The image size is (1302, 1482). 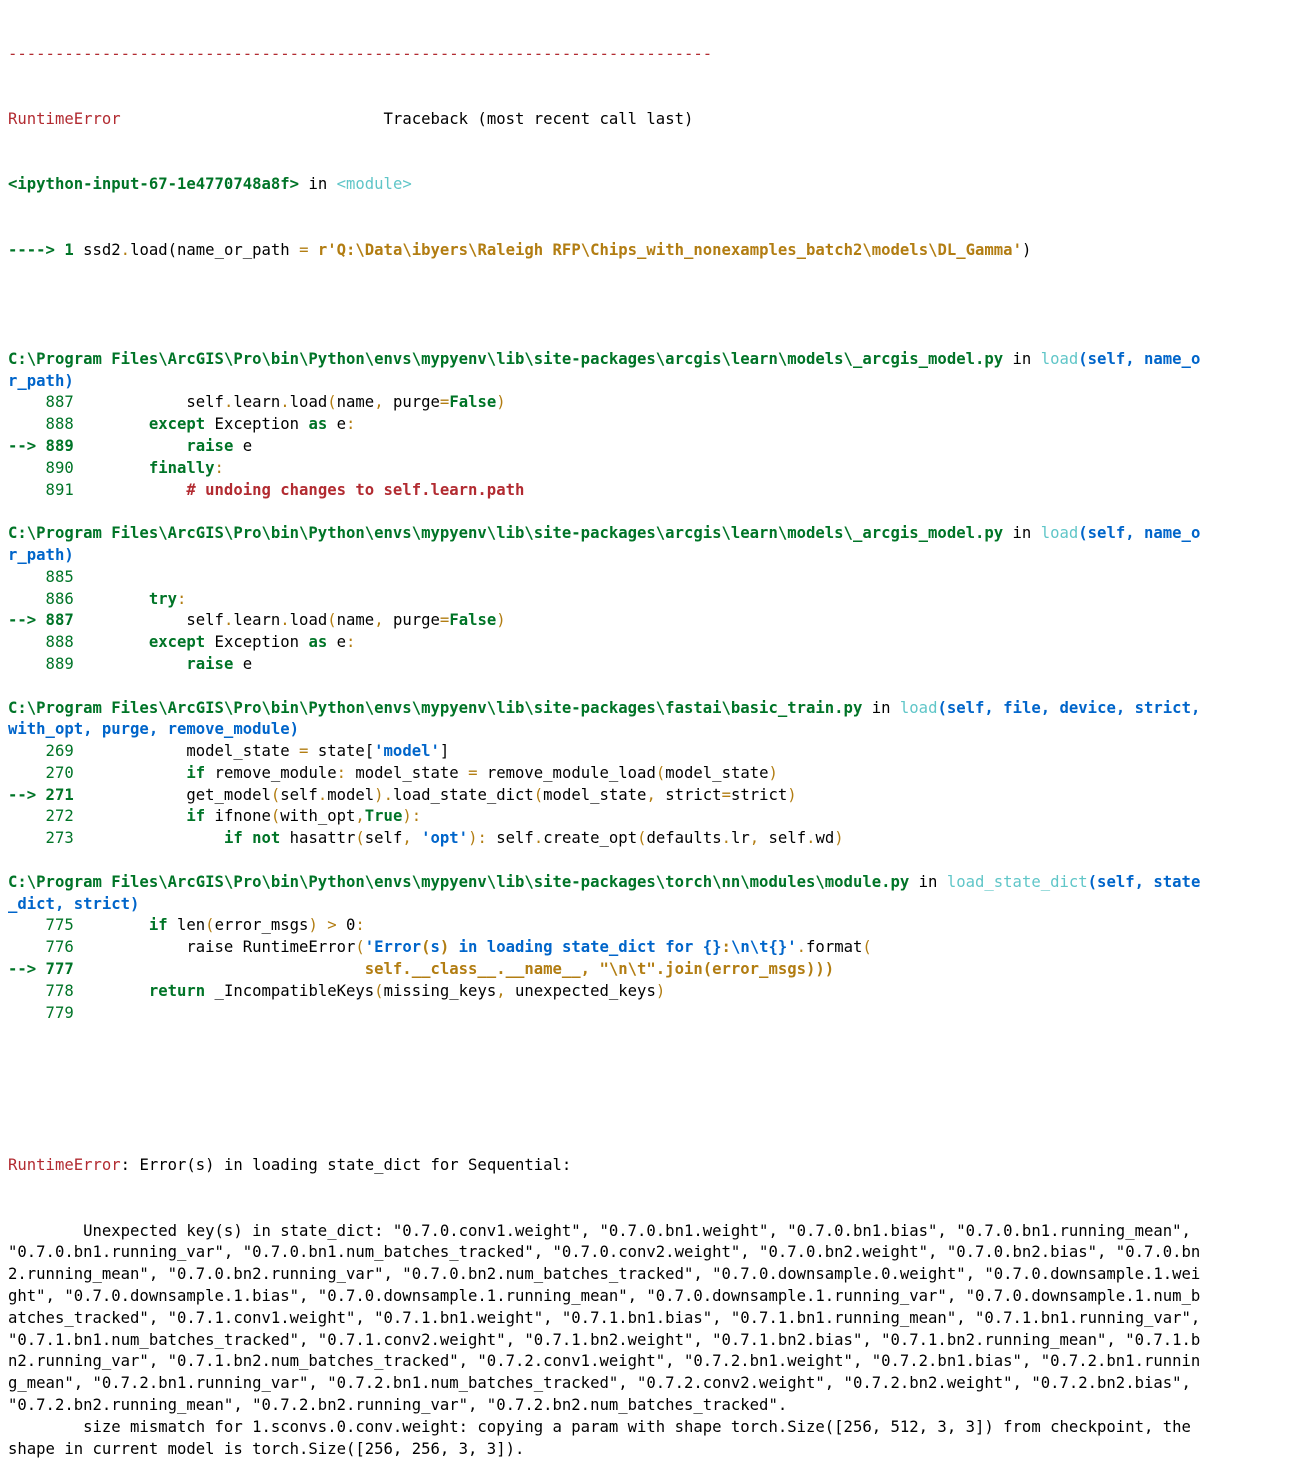 I want to click on close-paren: ), so click(x=1026, y=249).